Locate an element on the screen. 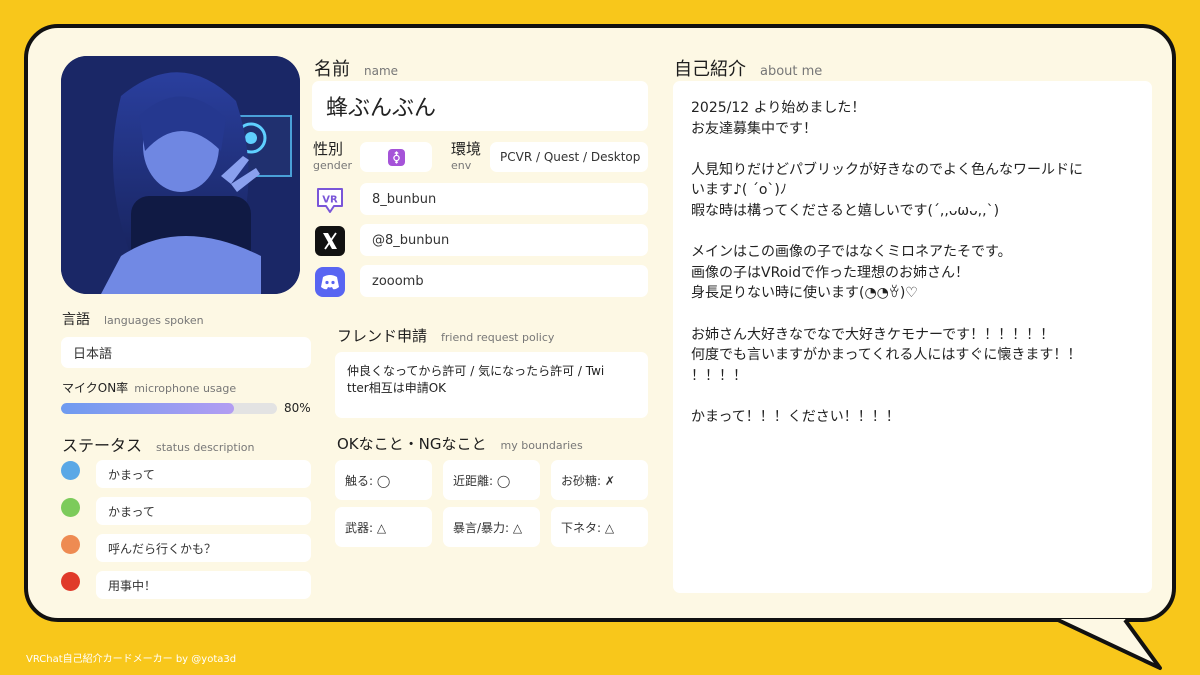  avatar is located at coordinates (180, 175).